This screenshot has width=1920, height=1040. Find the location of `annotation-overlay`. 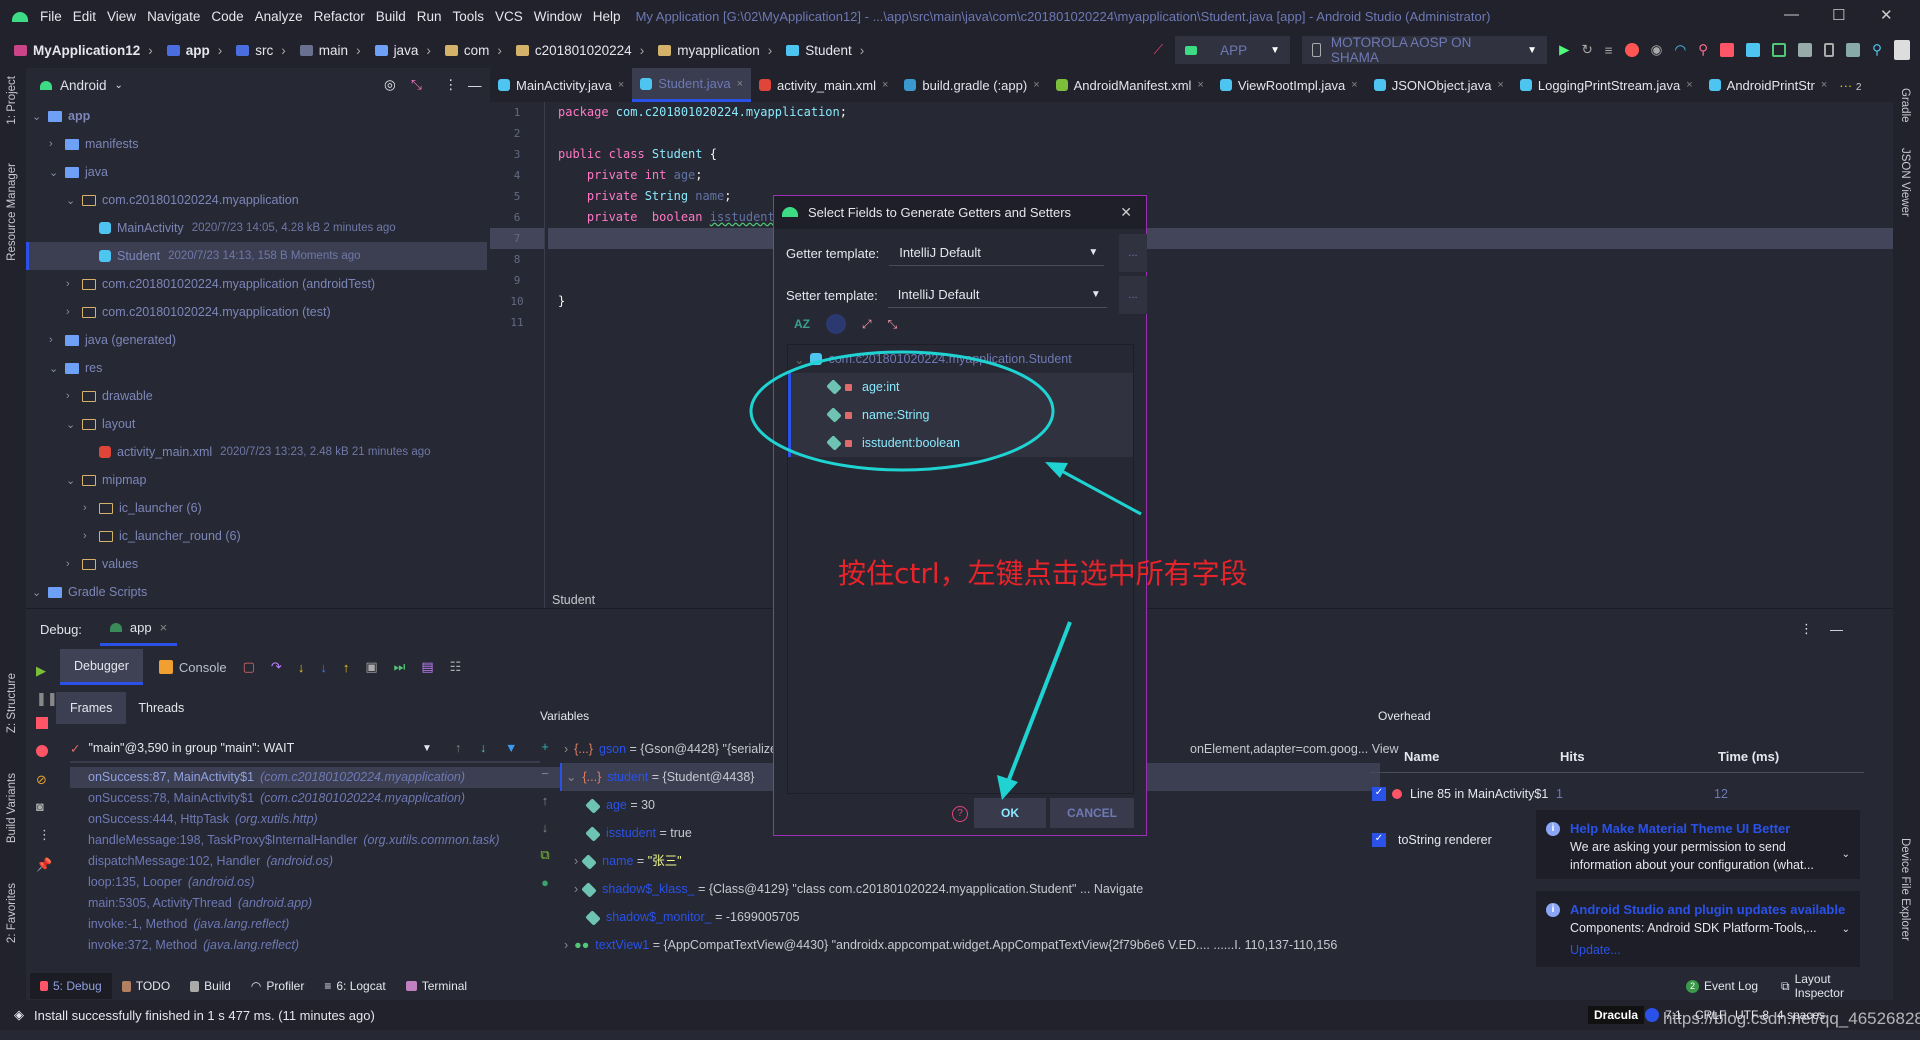

annotation-overlay is located at coordinates (945, 575).